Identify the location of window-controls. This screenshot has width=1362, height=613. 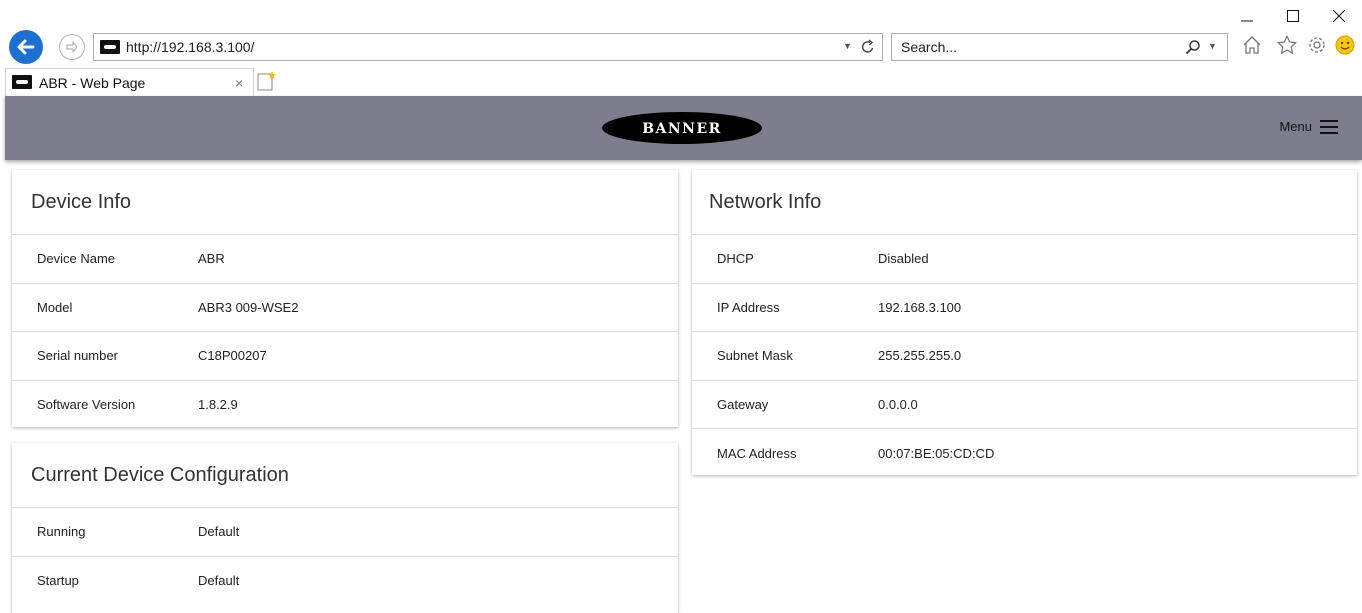
(1293, 16).